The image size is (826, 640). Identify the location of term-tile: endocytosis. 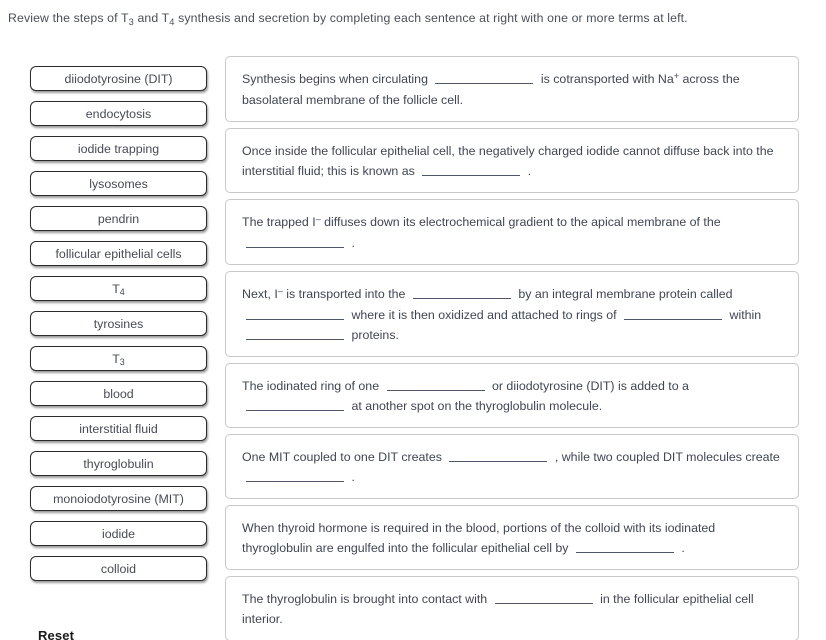
(118, 113).